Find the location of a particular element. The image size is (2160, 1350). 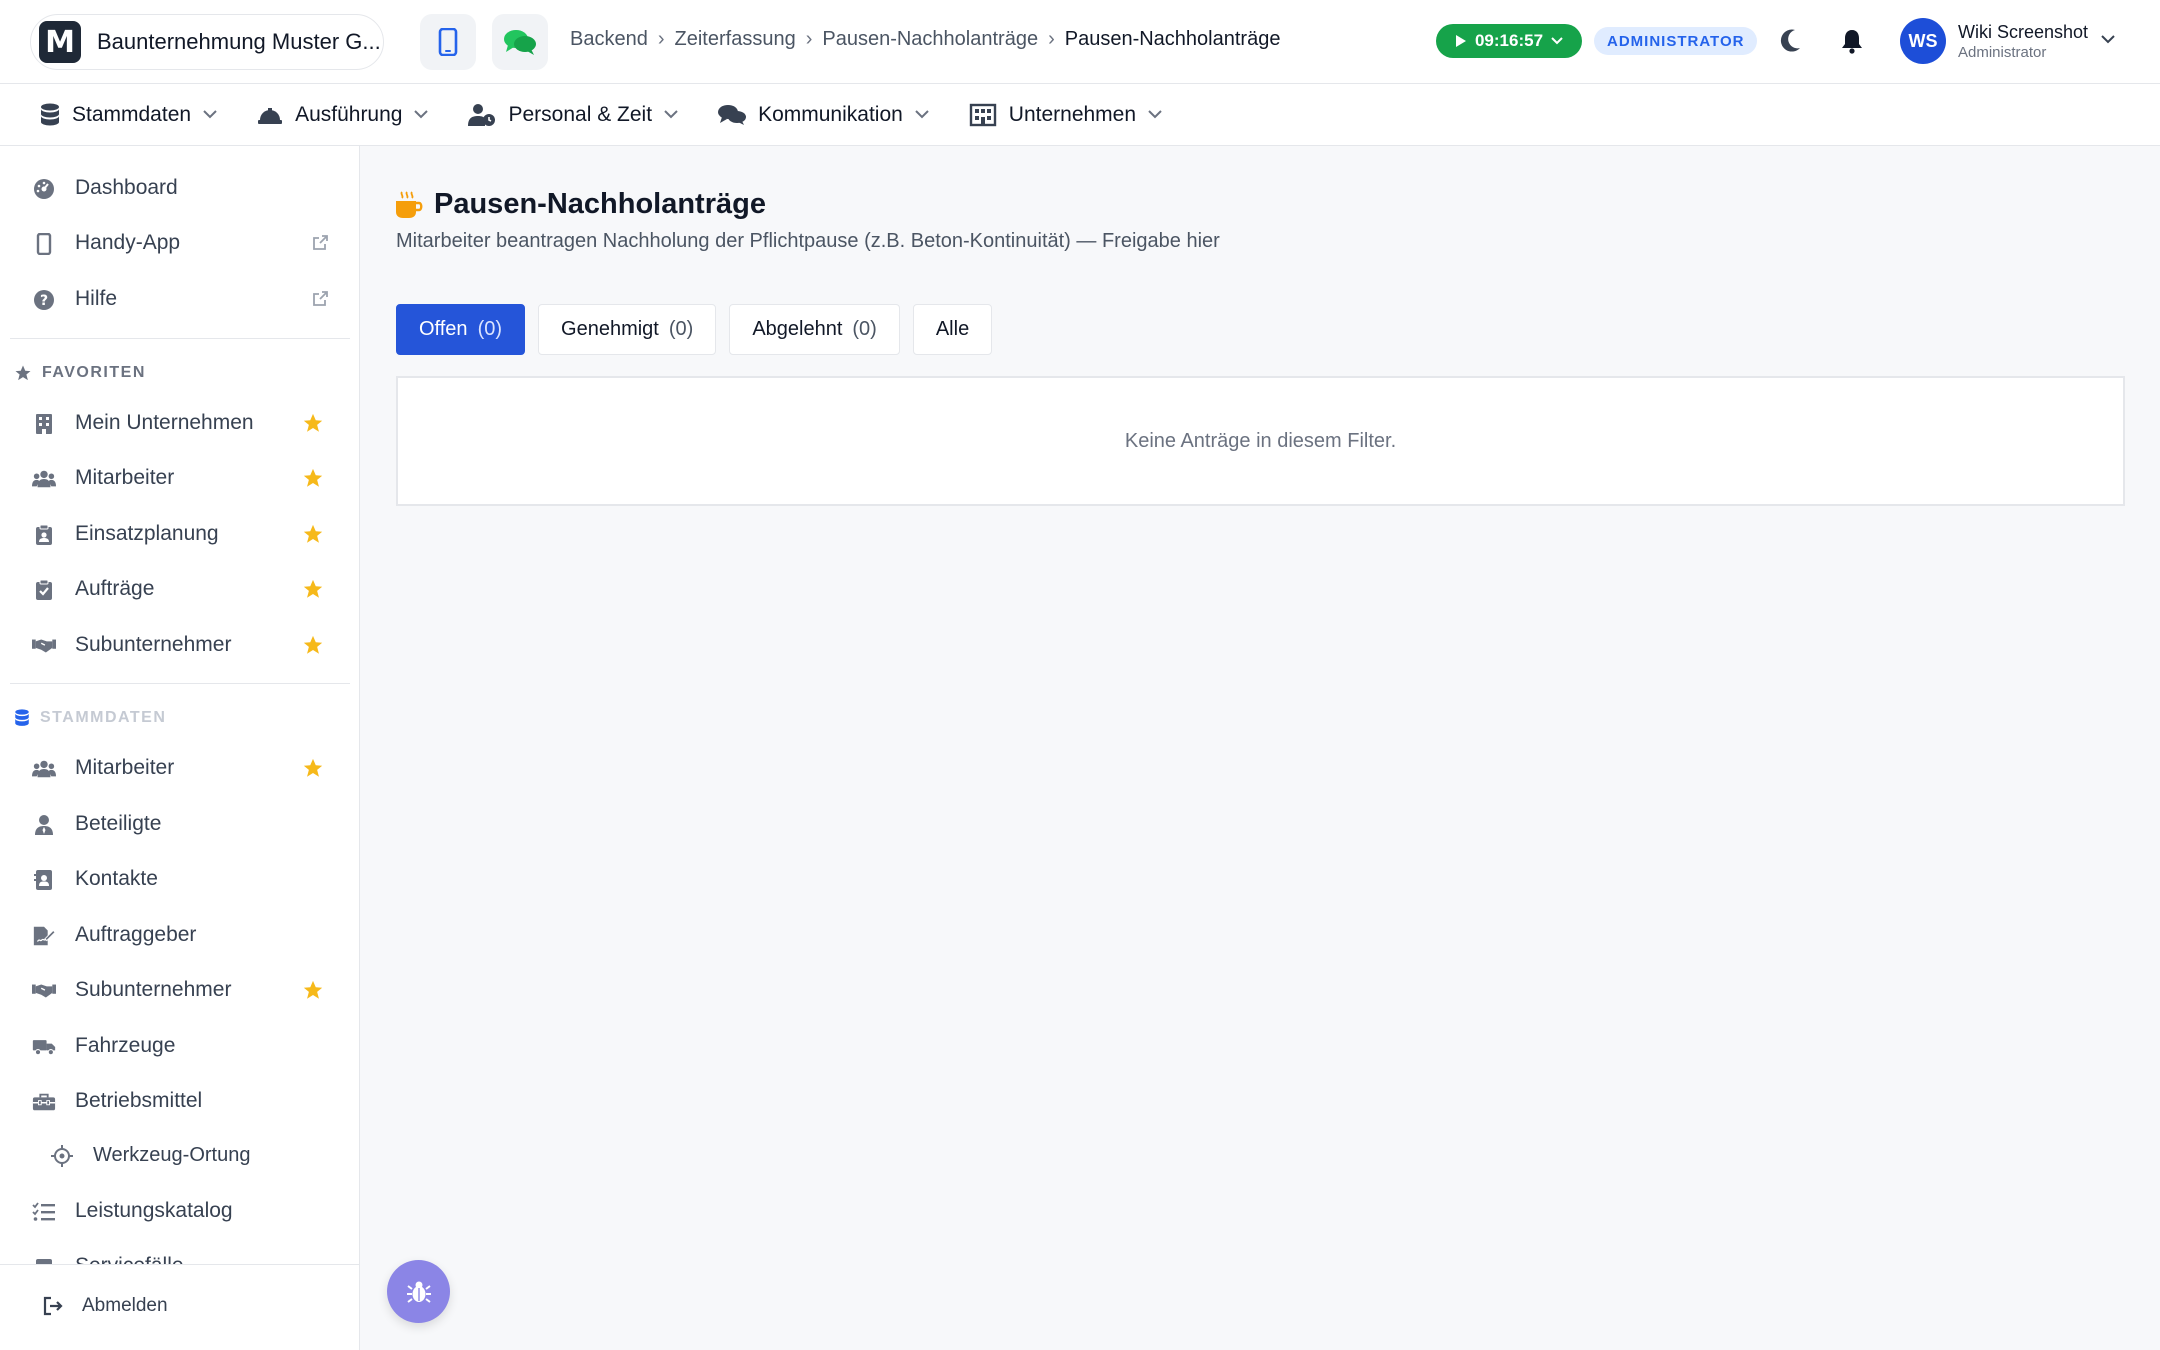

toolbox-icon is located at coordinates (44, 1102).